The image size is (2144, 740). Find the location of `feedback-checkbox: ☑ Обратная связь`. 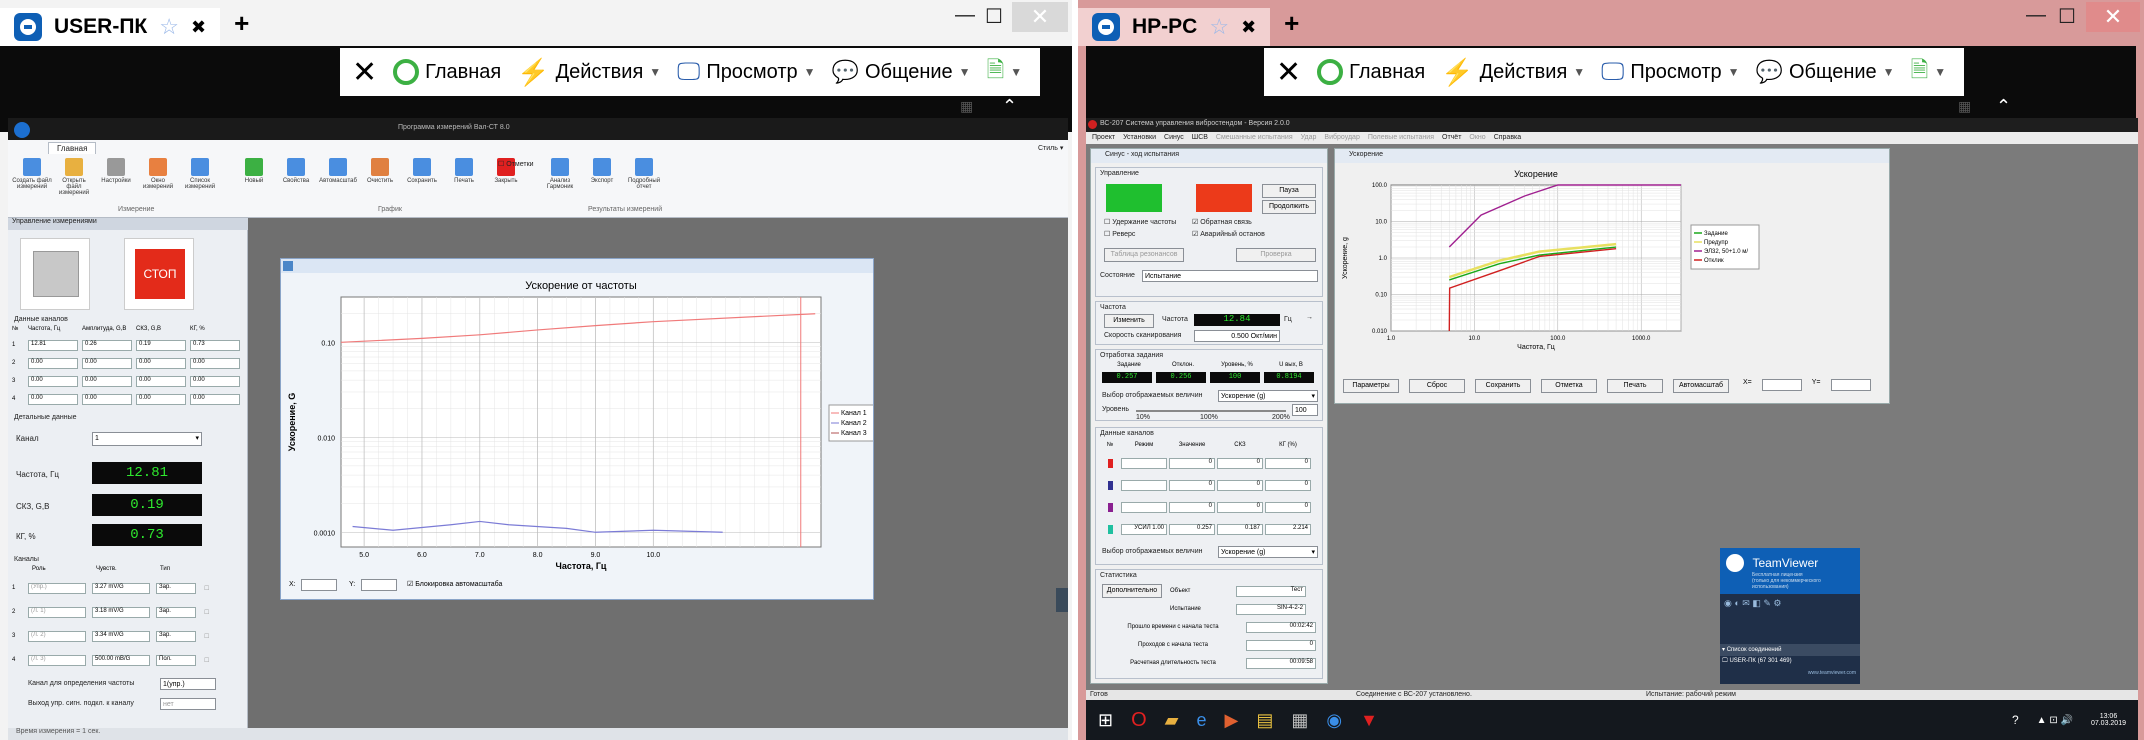

feedback-checkbox: ☑ Обратная связь is located at coordinates (1222, 222).